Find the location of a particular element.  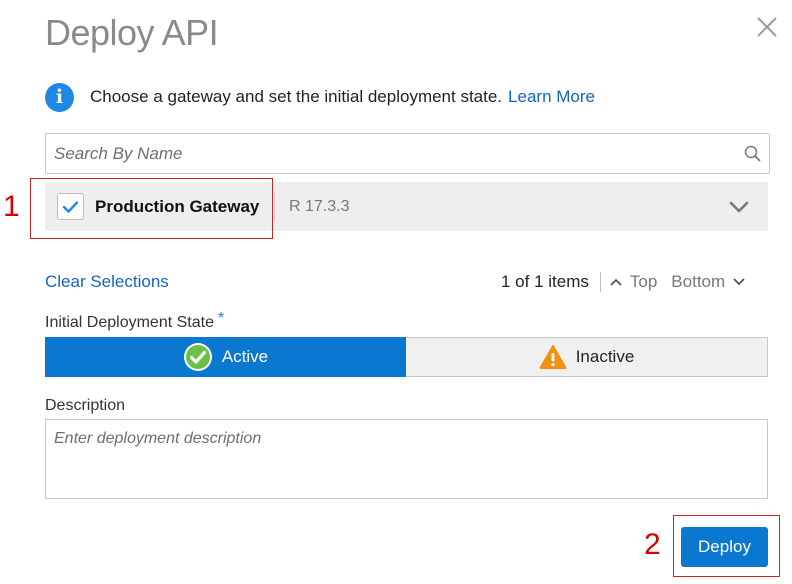

warning-icon is located at coordinates (553, 357).